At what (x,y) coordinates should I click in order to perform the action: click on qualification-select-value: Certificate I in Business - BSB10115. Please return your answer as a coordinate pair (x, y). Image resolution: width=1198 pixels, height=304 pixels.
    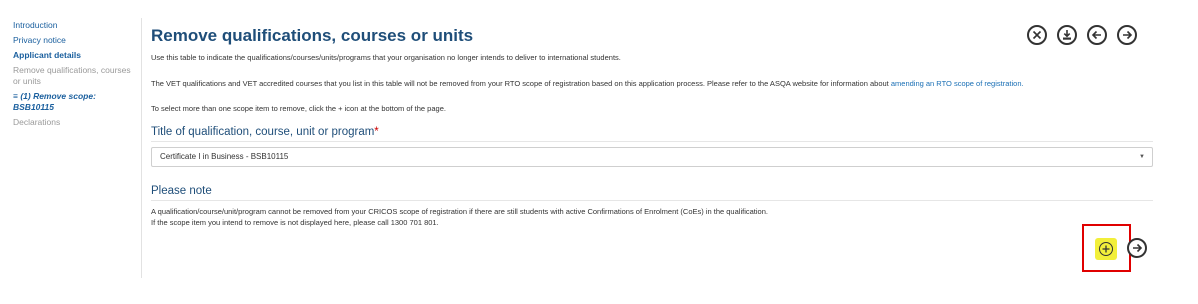
    Looking at the image, I should click on (224, 156).